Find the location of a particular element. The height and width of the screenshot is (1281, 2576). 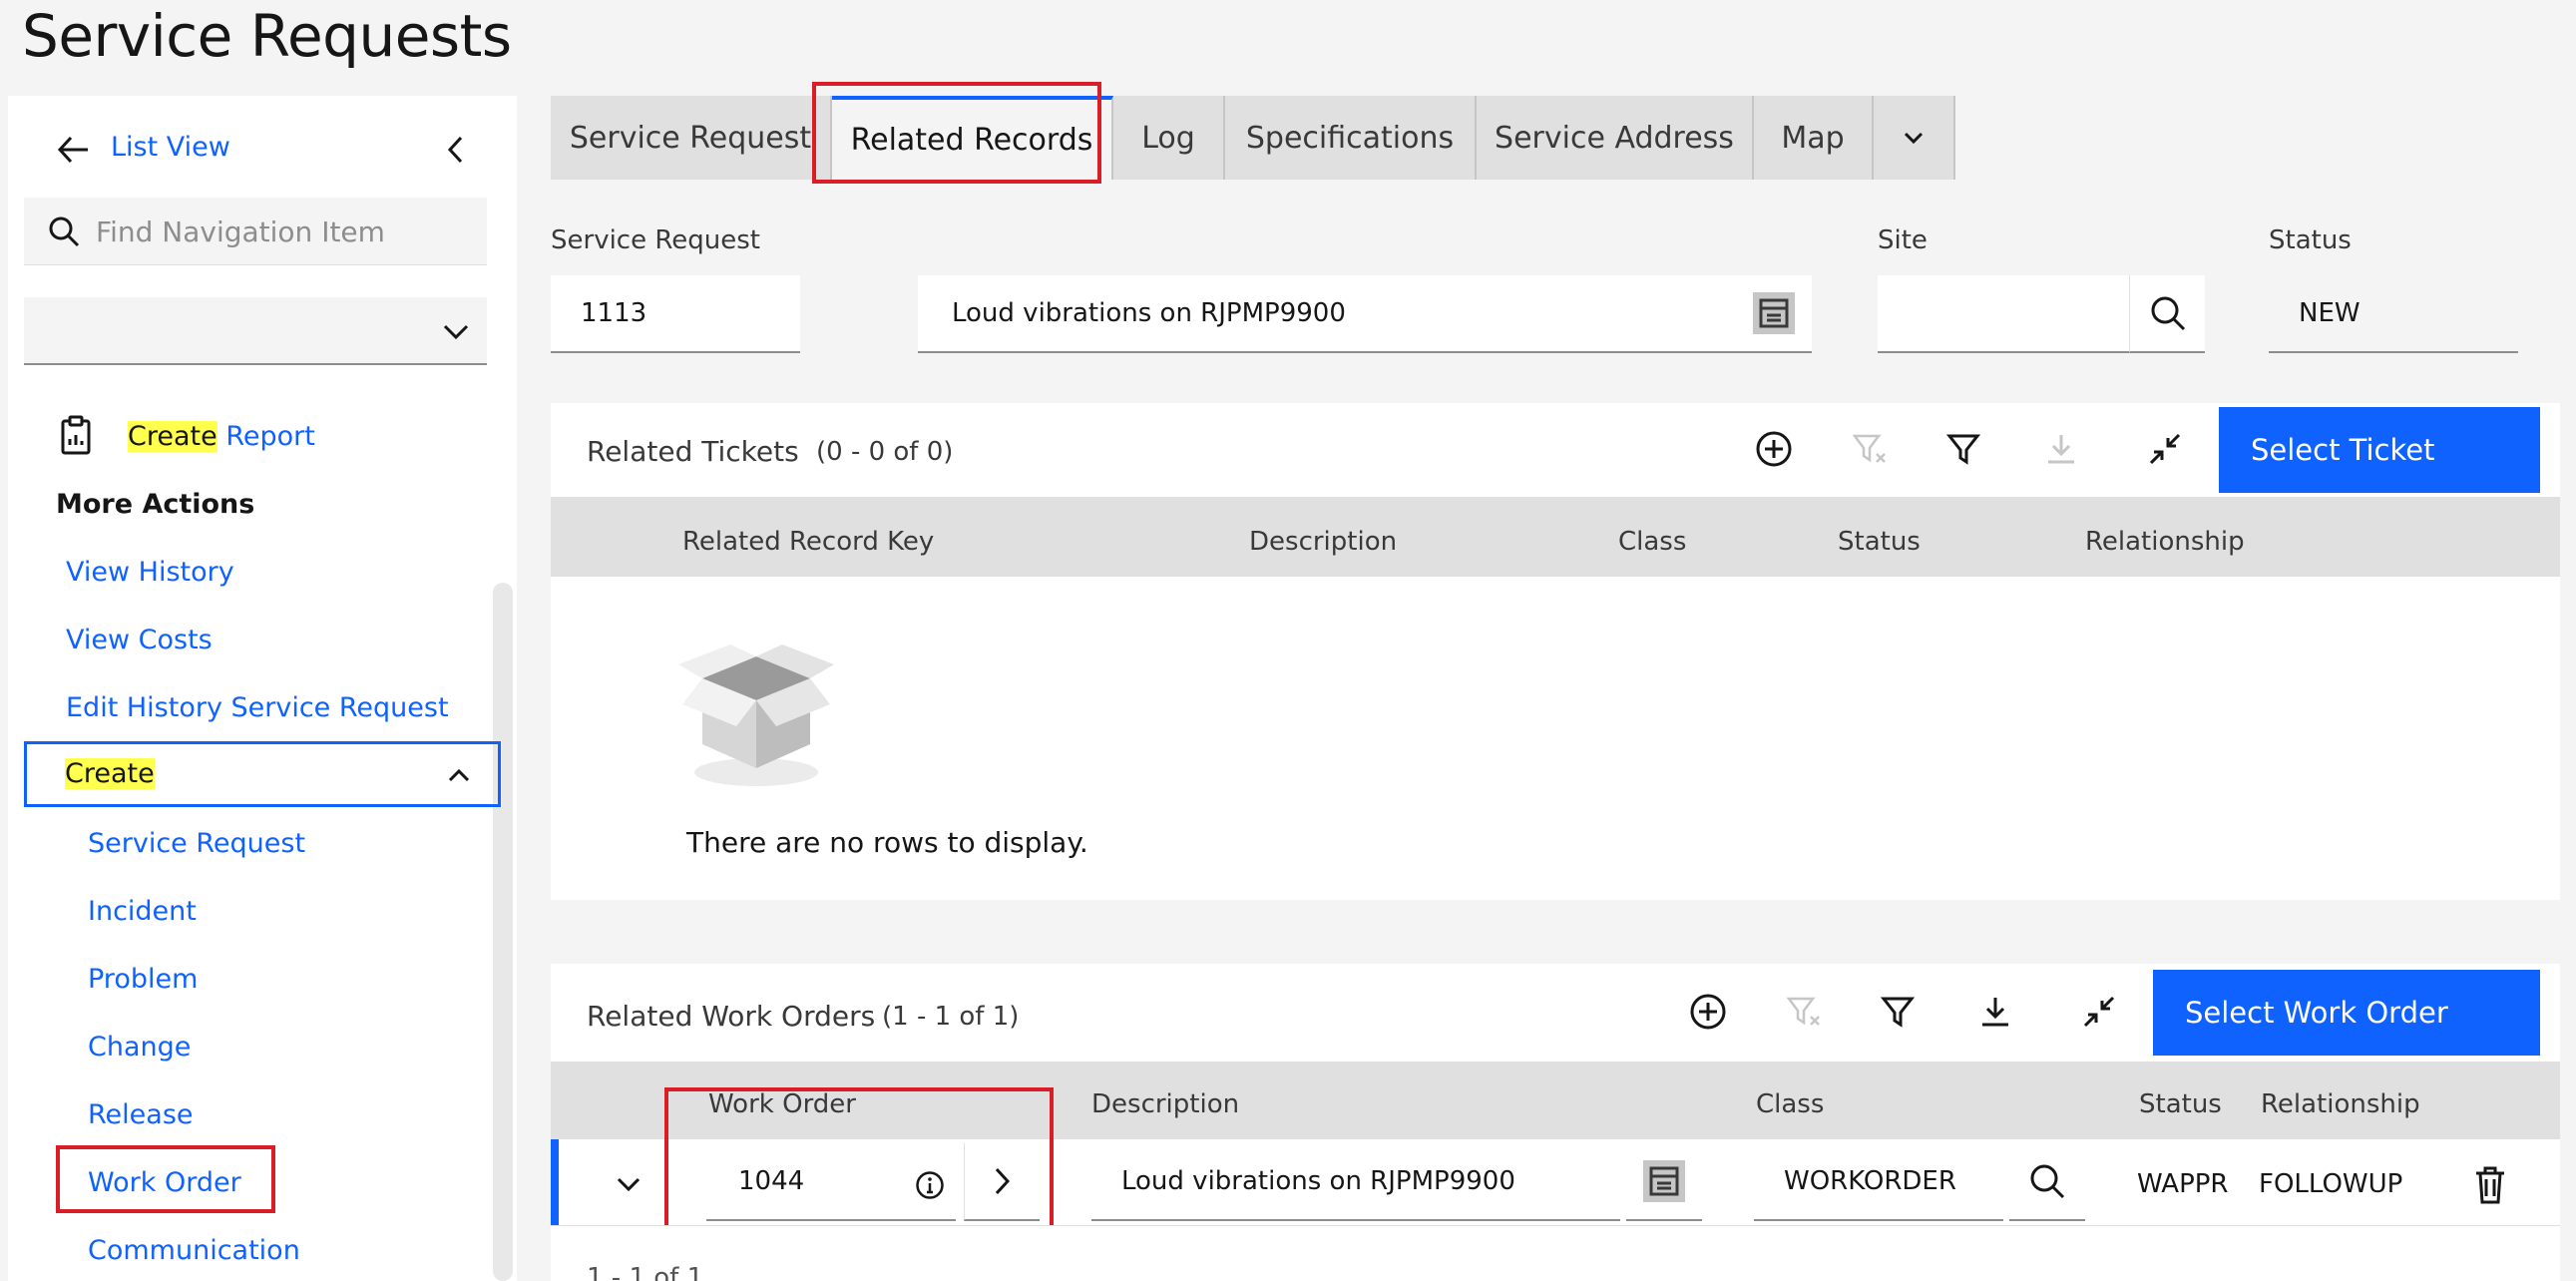

tab-service-address: Service Address is located at coordinates (1615, 138).